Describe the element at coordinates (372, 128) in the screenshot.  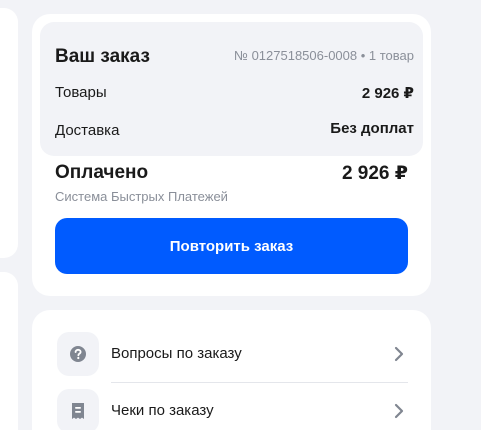
I see `delivery-value: Без доплат` at that location.